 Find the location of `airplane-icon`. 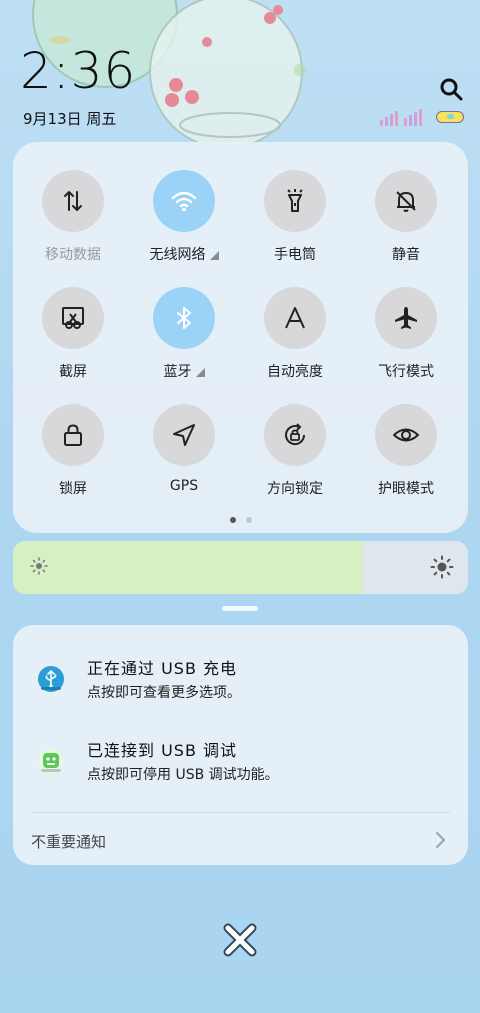

airplane-icon is located at coordinates (406, 318).